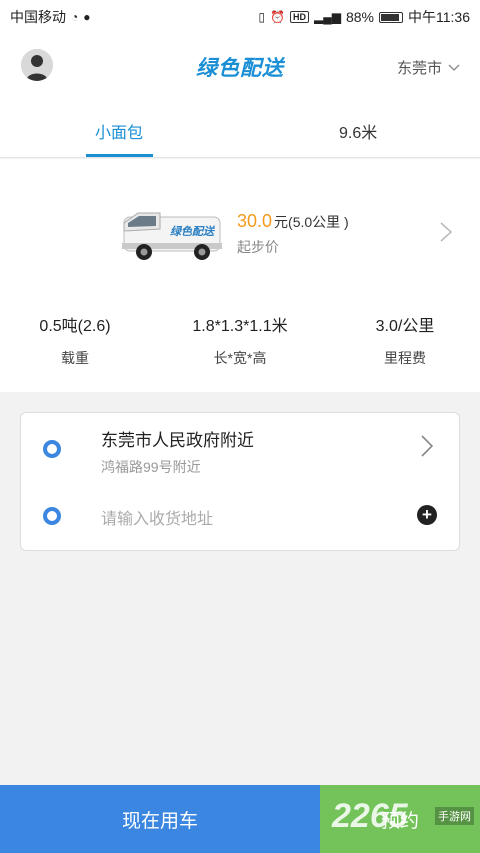  Describe the element at coordinates (240, 67) in the screenshot. I see `app-header: 绿色配送 东莞市` at that location.